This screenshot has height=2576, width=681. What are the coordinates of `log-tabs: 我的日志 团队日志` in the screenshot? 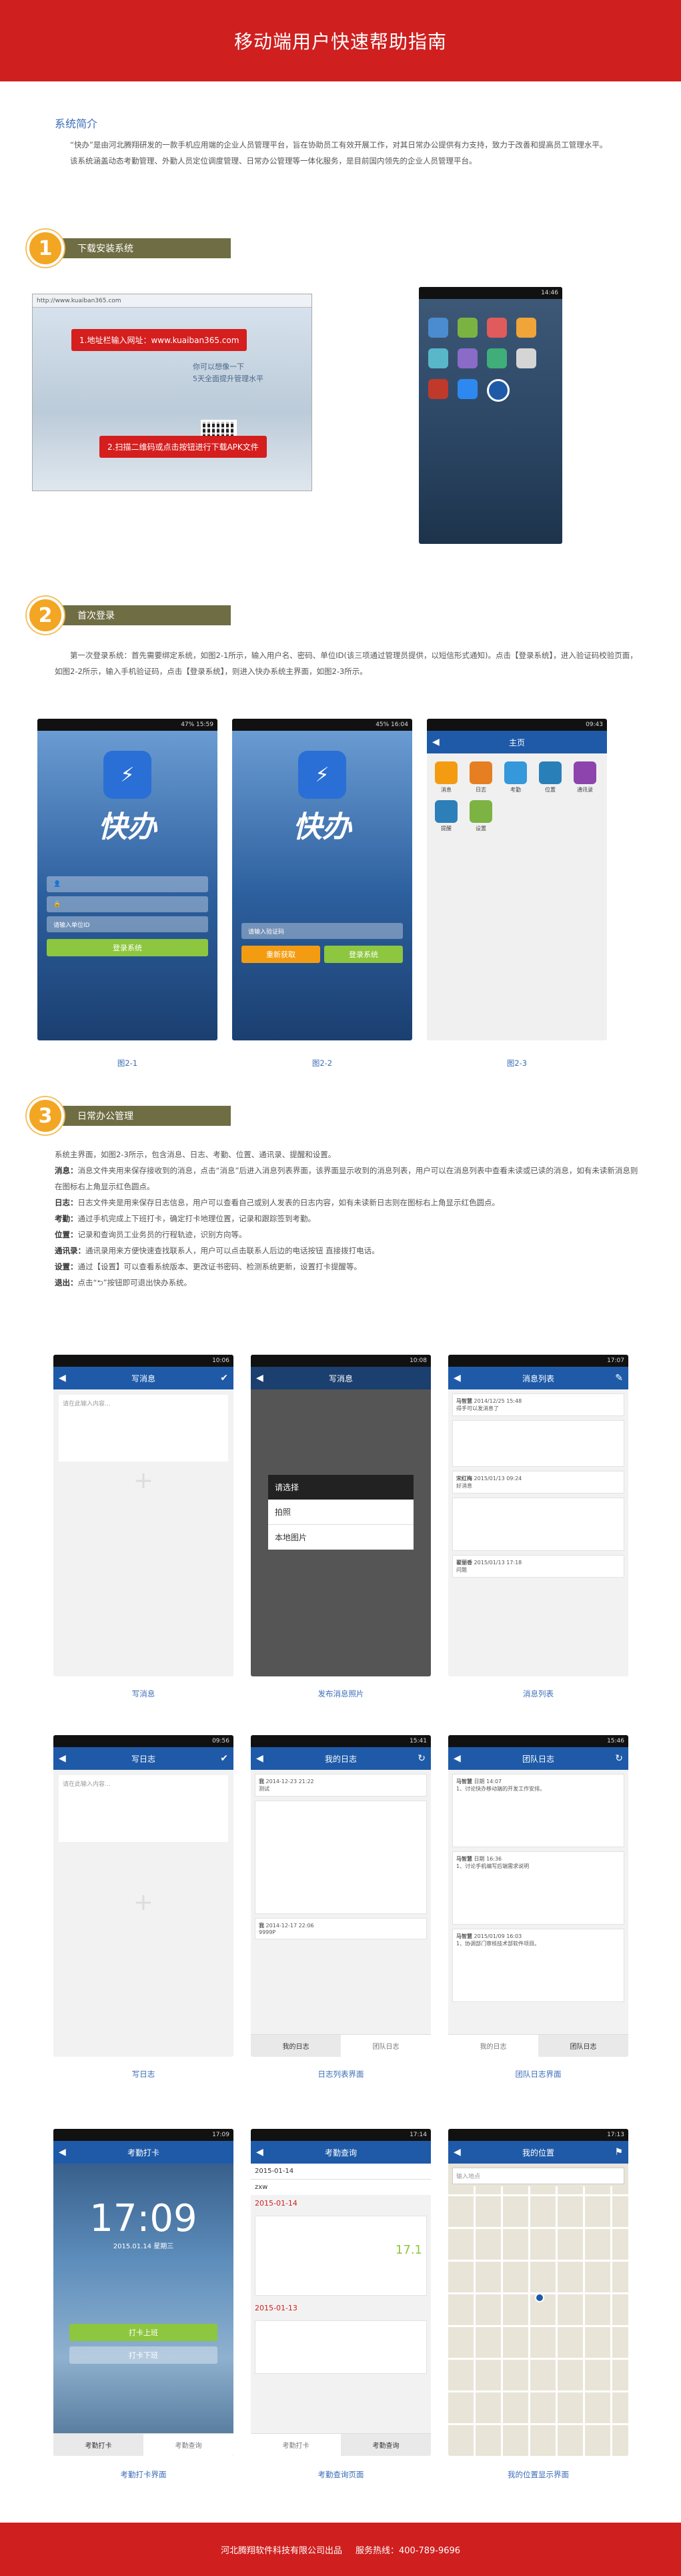 It's located at (341, 2045).